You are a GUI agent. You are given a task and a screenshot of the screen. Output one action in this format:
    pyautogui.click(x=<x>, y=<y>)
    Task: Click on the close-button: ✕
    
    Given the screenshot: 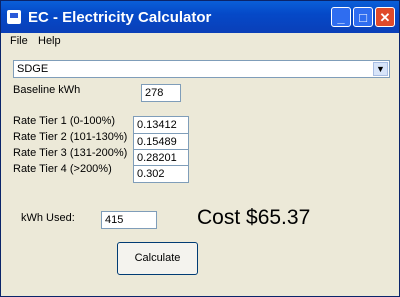 What is the action you would take?
    pyautogui.click(x=385, y=17)
    